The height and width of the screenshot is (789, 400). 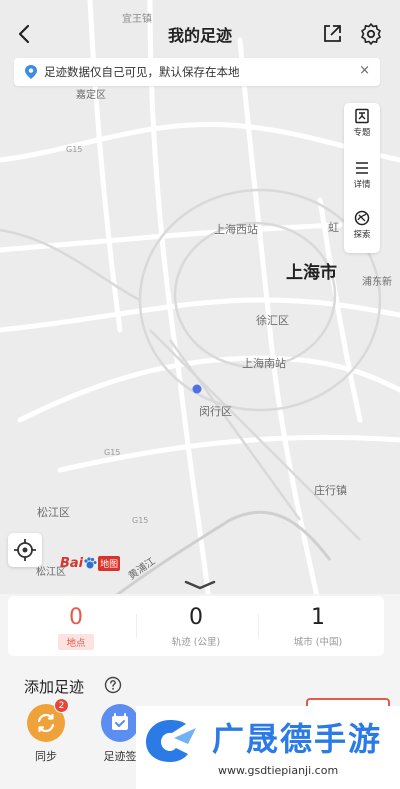 I want to click on chevron-down-icon, so click(x=200, y=585).